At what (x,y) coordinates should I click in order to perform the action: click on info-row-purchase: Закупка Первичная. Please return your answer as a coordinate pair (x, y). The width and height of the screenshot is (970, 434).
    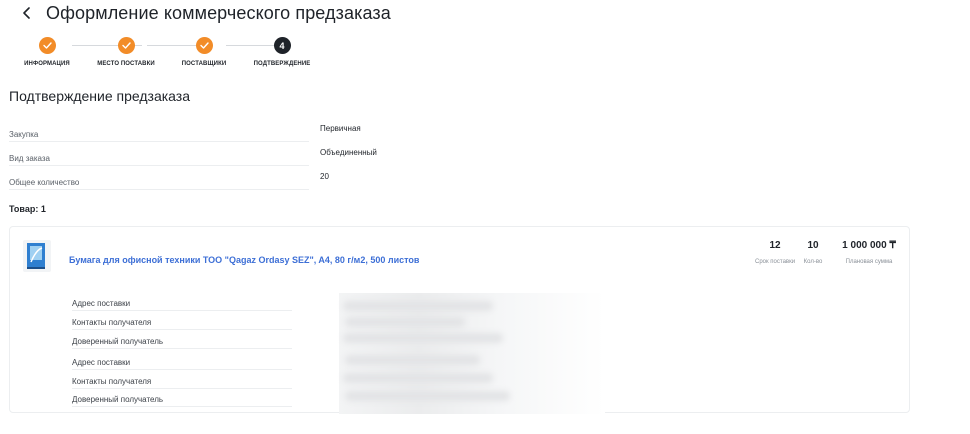
    Looking at the image, I should click on (185, 133).